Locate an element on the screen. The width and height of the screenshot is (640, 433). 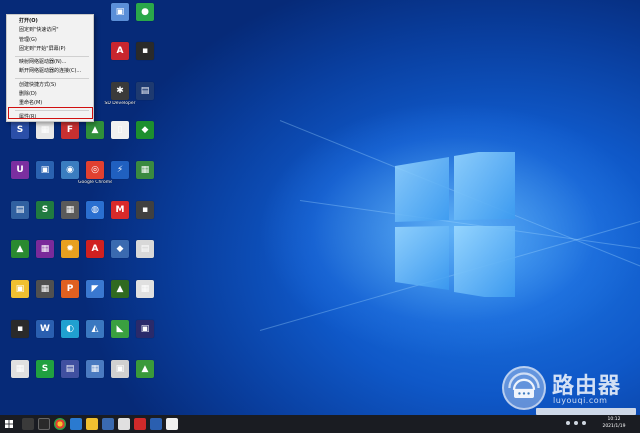
app-icon: ◎ is located at coordinates (95, 170).